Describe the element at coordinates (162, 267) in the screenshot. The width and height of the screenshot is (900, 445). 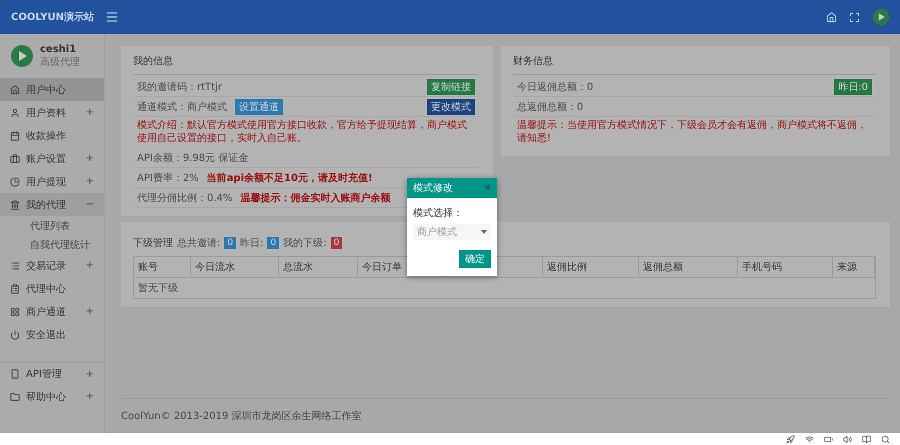
I see `column-header: 账号` at that location.